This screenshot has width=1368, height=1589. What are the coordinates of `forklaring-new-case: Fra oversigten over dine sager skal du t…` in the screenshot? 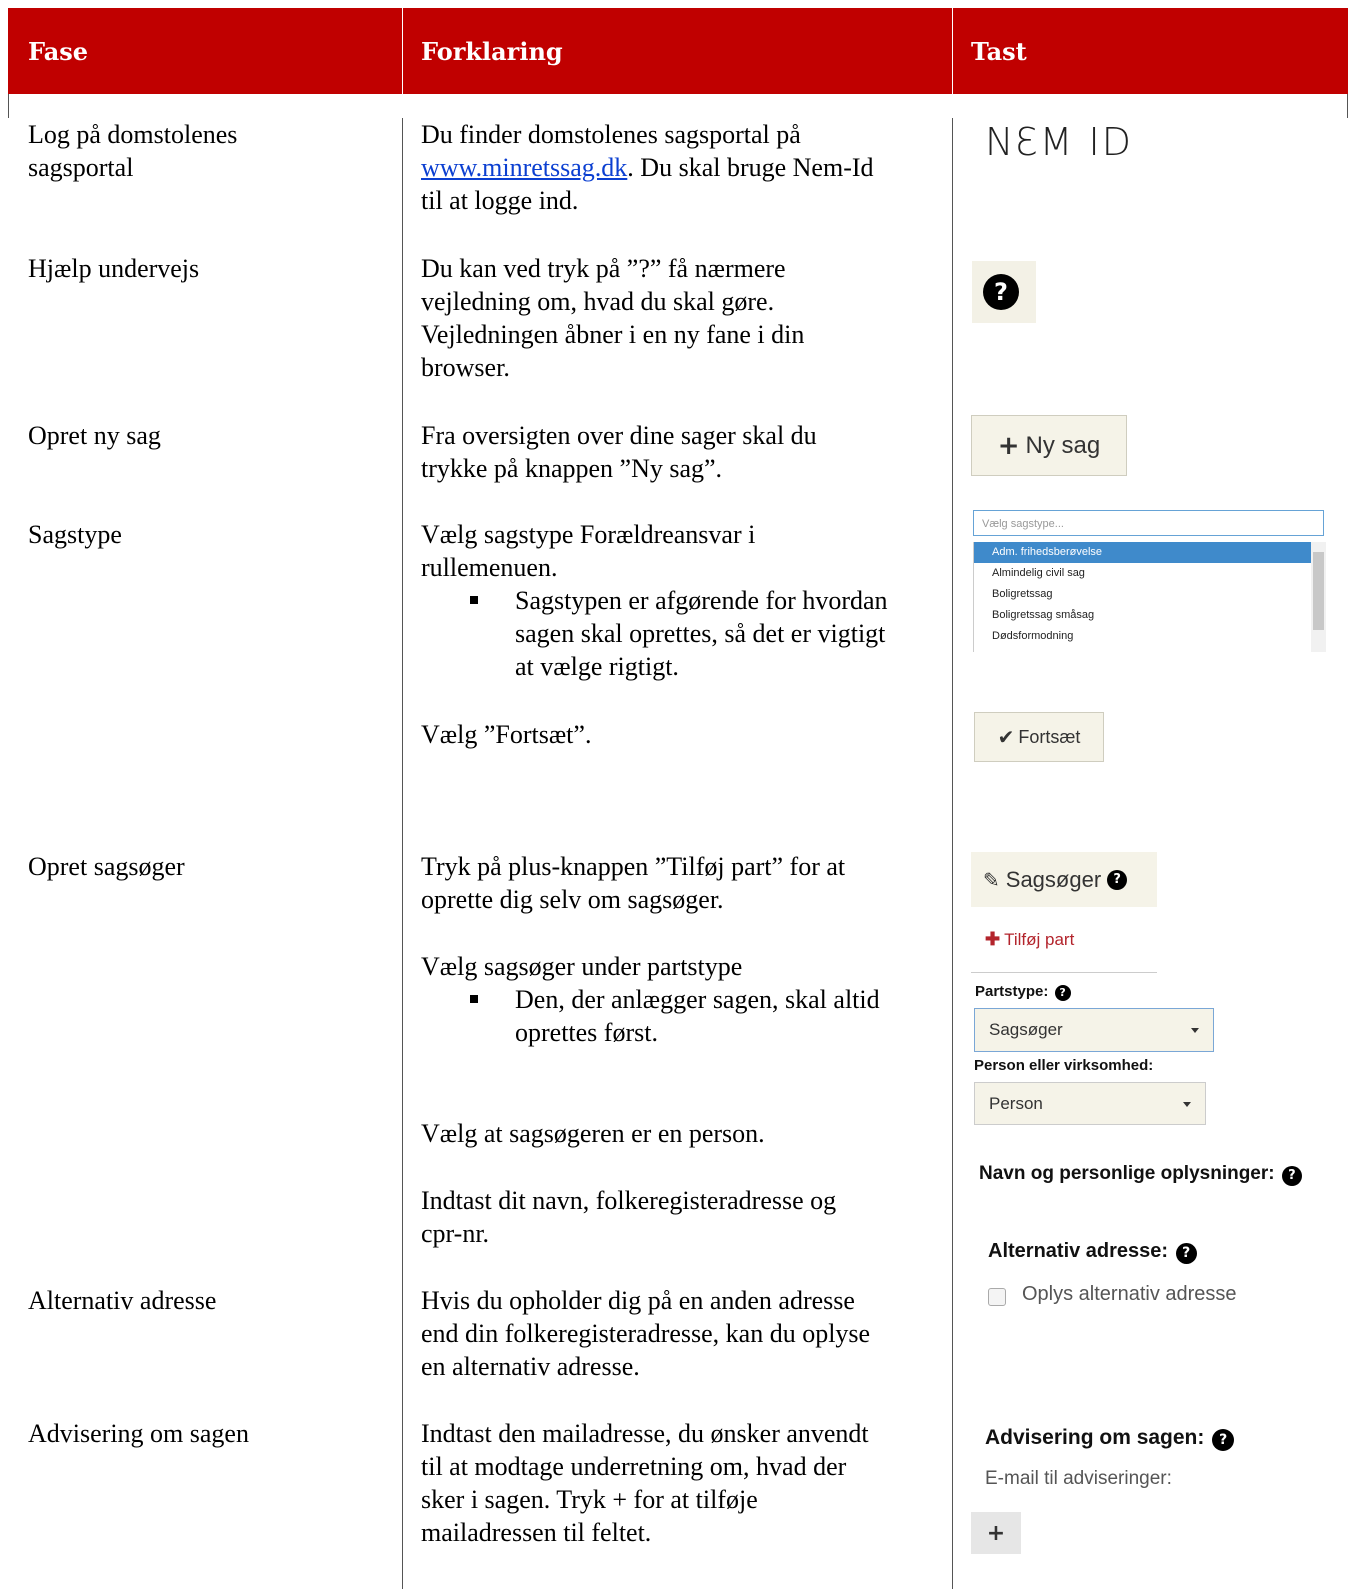 It's located at (619, 452).